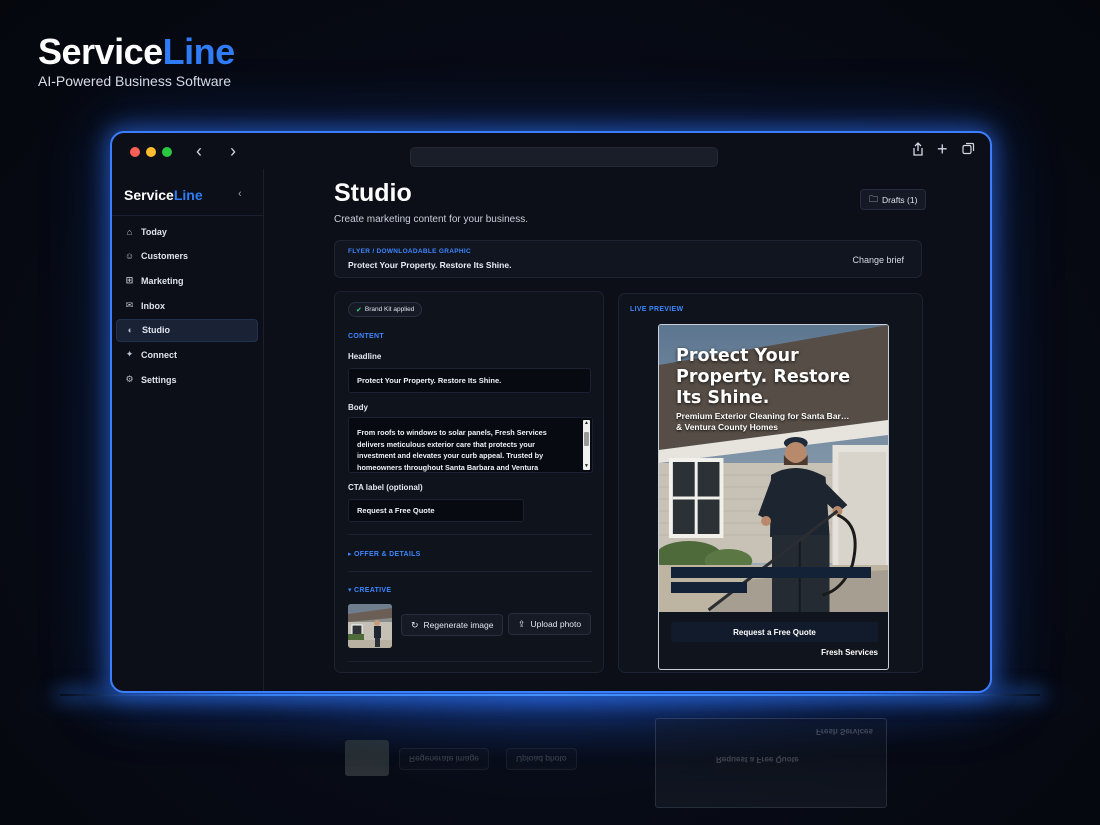 The height and width of the screenshot is (825, 1100). I want to click on brand-kit-badge: ✔ Brand Kit applied, so click(385, 309).